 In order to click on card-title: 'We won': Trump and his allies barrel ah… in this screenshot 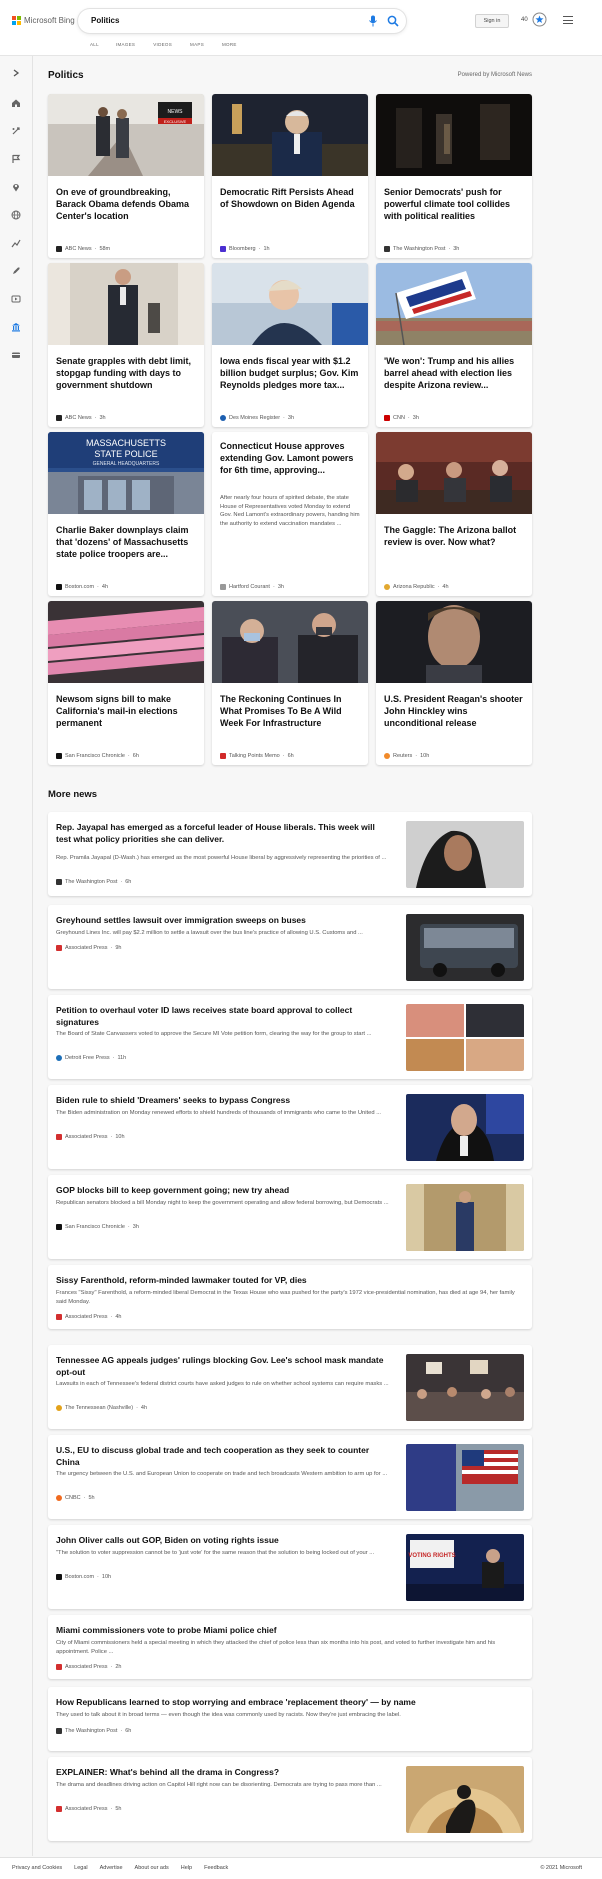, I will do `click(455, 373)`.